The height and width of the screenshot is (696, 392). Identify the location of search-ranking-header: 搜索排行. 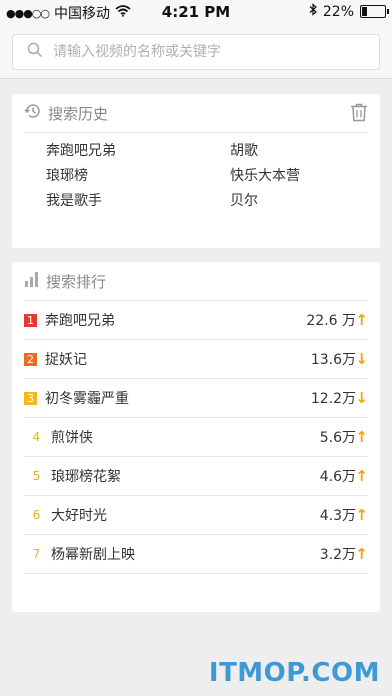
(196, 281).